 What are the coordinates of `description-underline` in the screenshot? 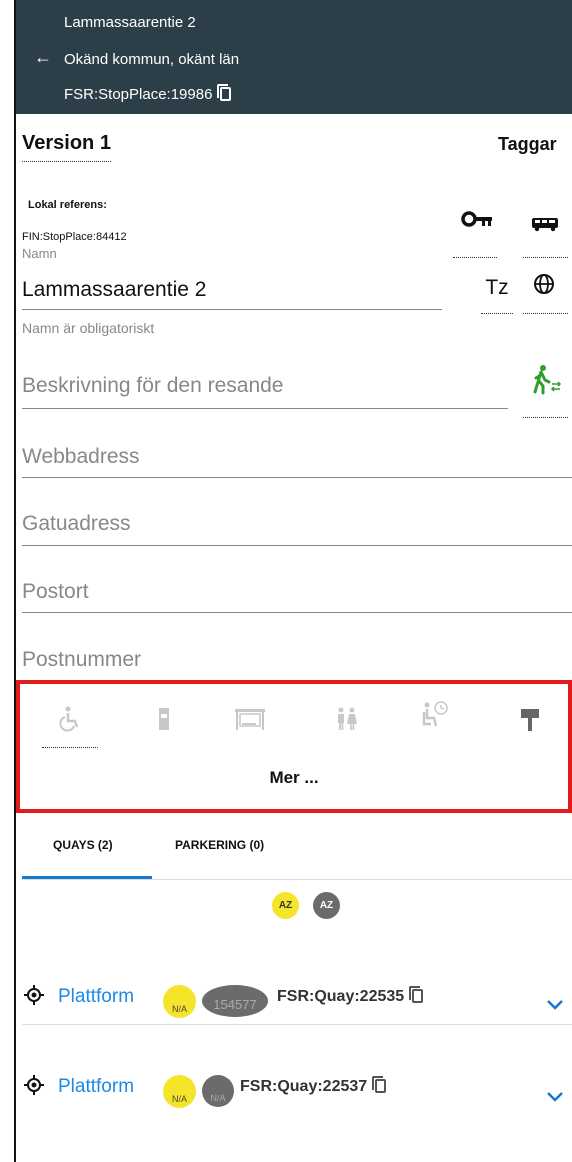 It's located at (265, 408).